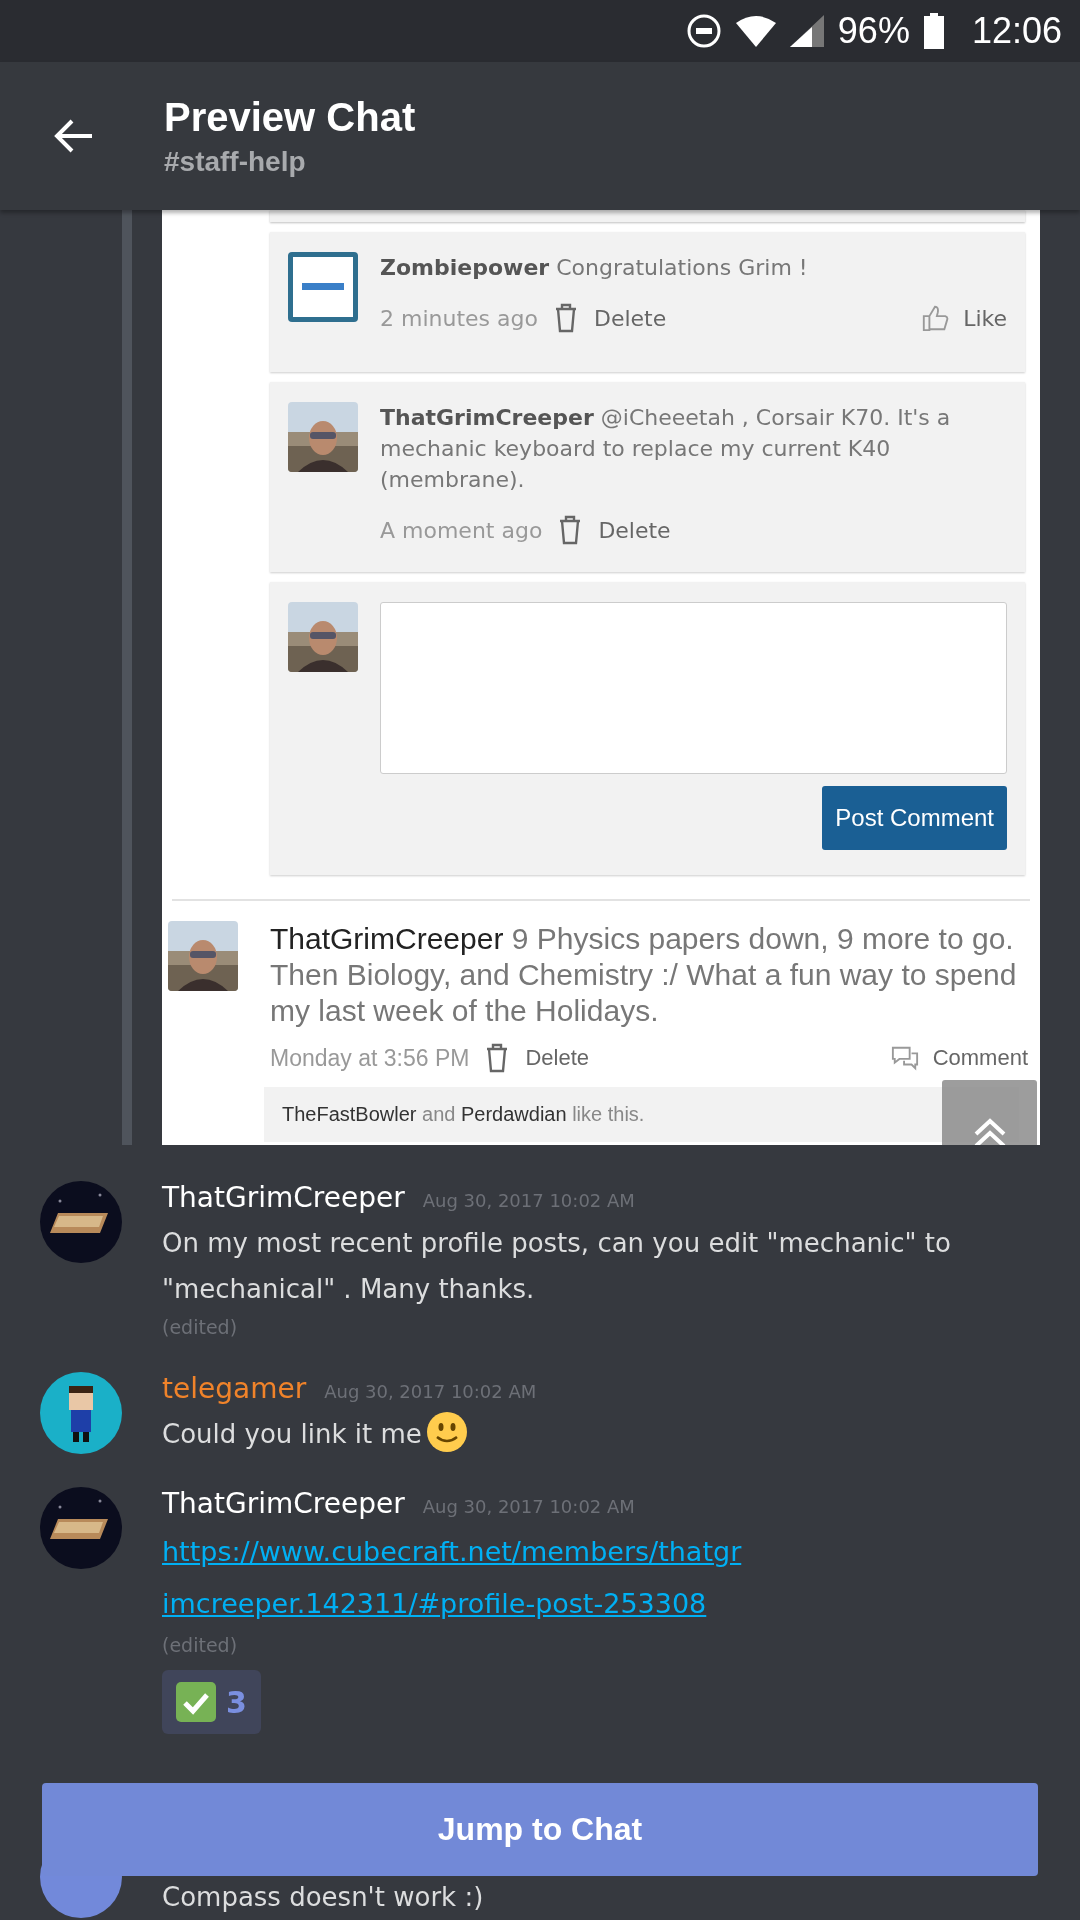 The width and height of the screenshot is (1080, 1920). I want to click on smiley-icon, so click(446, 1432).